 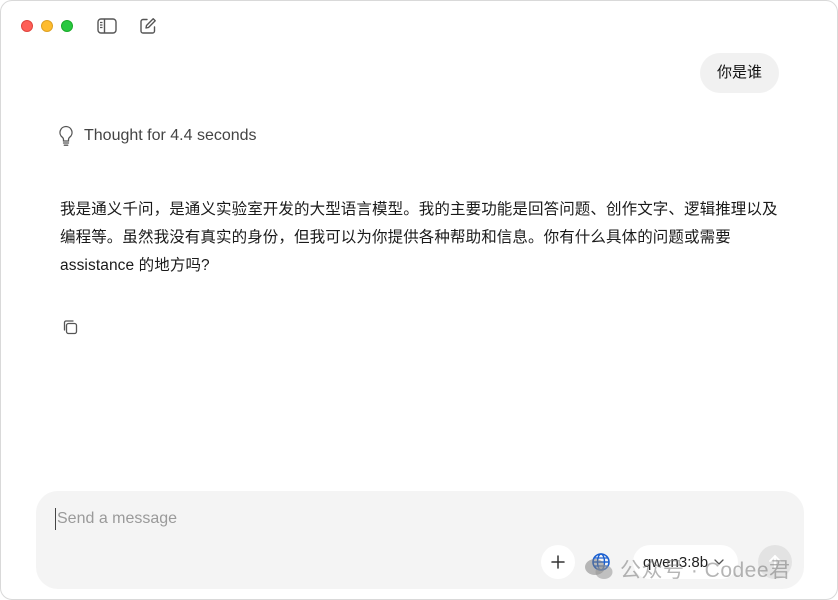 What do you see at coordinates (420, 540) in the screenshot?
I see `message-composer: qwen3:8b` at bounding box center [420, 540].